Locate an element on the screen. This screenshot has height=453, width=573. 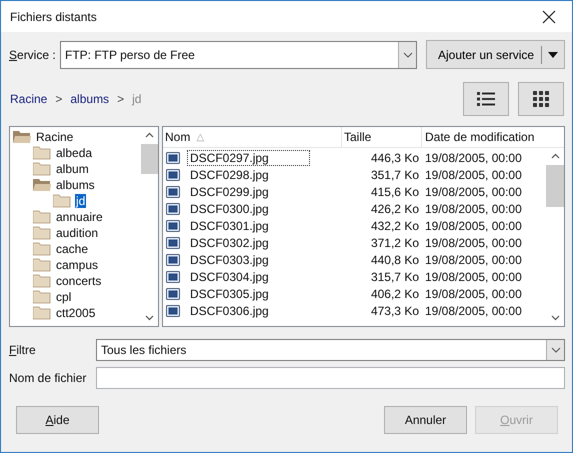
folder-item: ctt2005 is located at coordinates (75, 313).